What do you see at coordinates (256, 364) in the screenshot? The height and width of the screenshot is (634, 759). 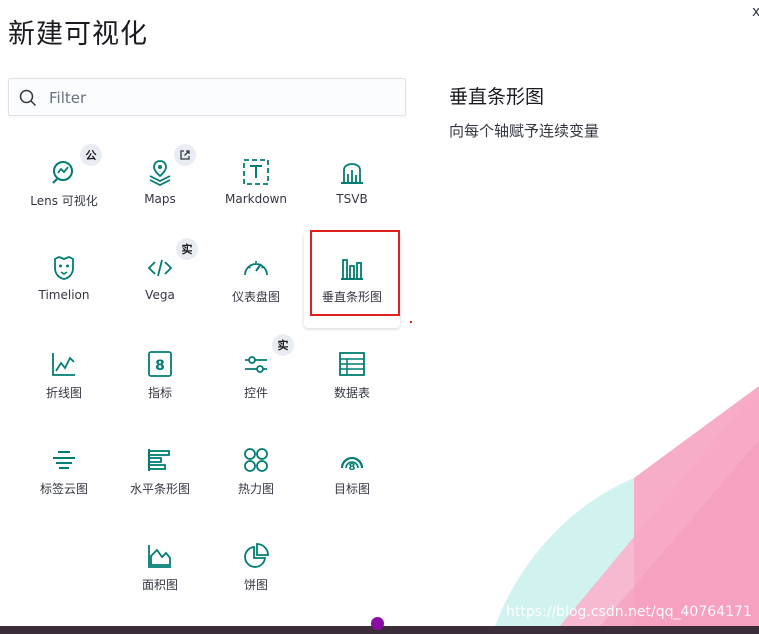 I see `controls-icon` at bounding box center [256, 364].